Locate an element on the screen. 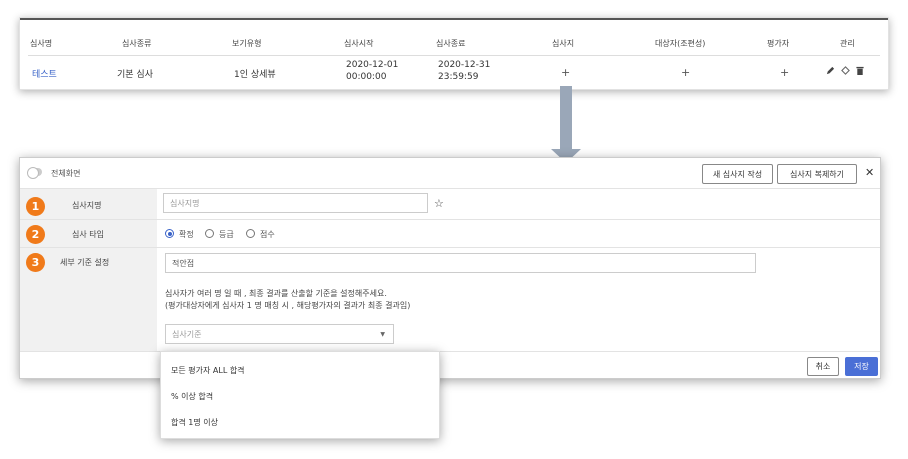 Image resolution: width=908 pixels, height=459 pixels. delete-icon is located at coordinates (860, 70).